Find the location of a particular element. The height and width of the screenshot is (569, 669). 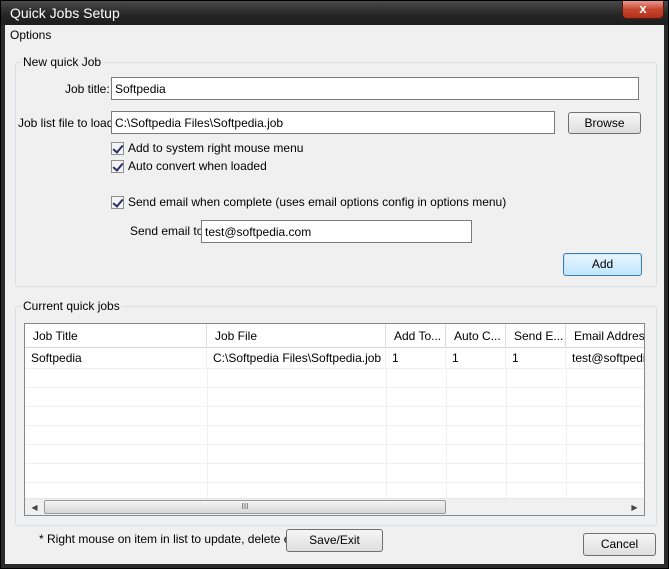

cell-email-address: test@softpedia.com is located at coordinates (608, 358).